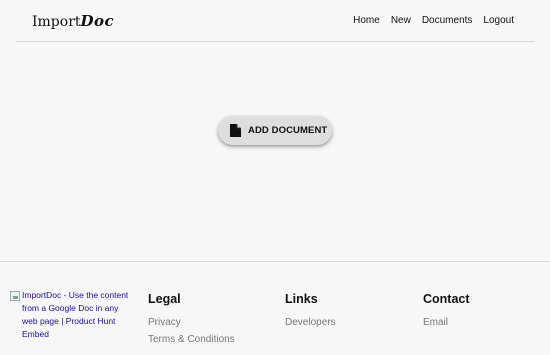 The width and height of the screenshot is (550, 355). Describe the element at coordinates (447, 20) in the screenshot. I see `nav-documents-link: Documents` at that location.